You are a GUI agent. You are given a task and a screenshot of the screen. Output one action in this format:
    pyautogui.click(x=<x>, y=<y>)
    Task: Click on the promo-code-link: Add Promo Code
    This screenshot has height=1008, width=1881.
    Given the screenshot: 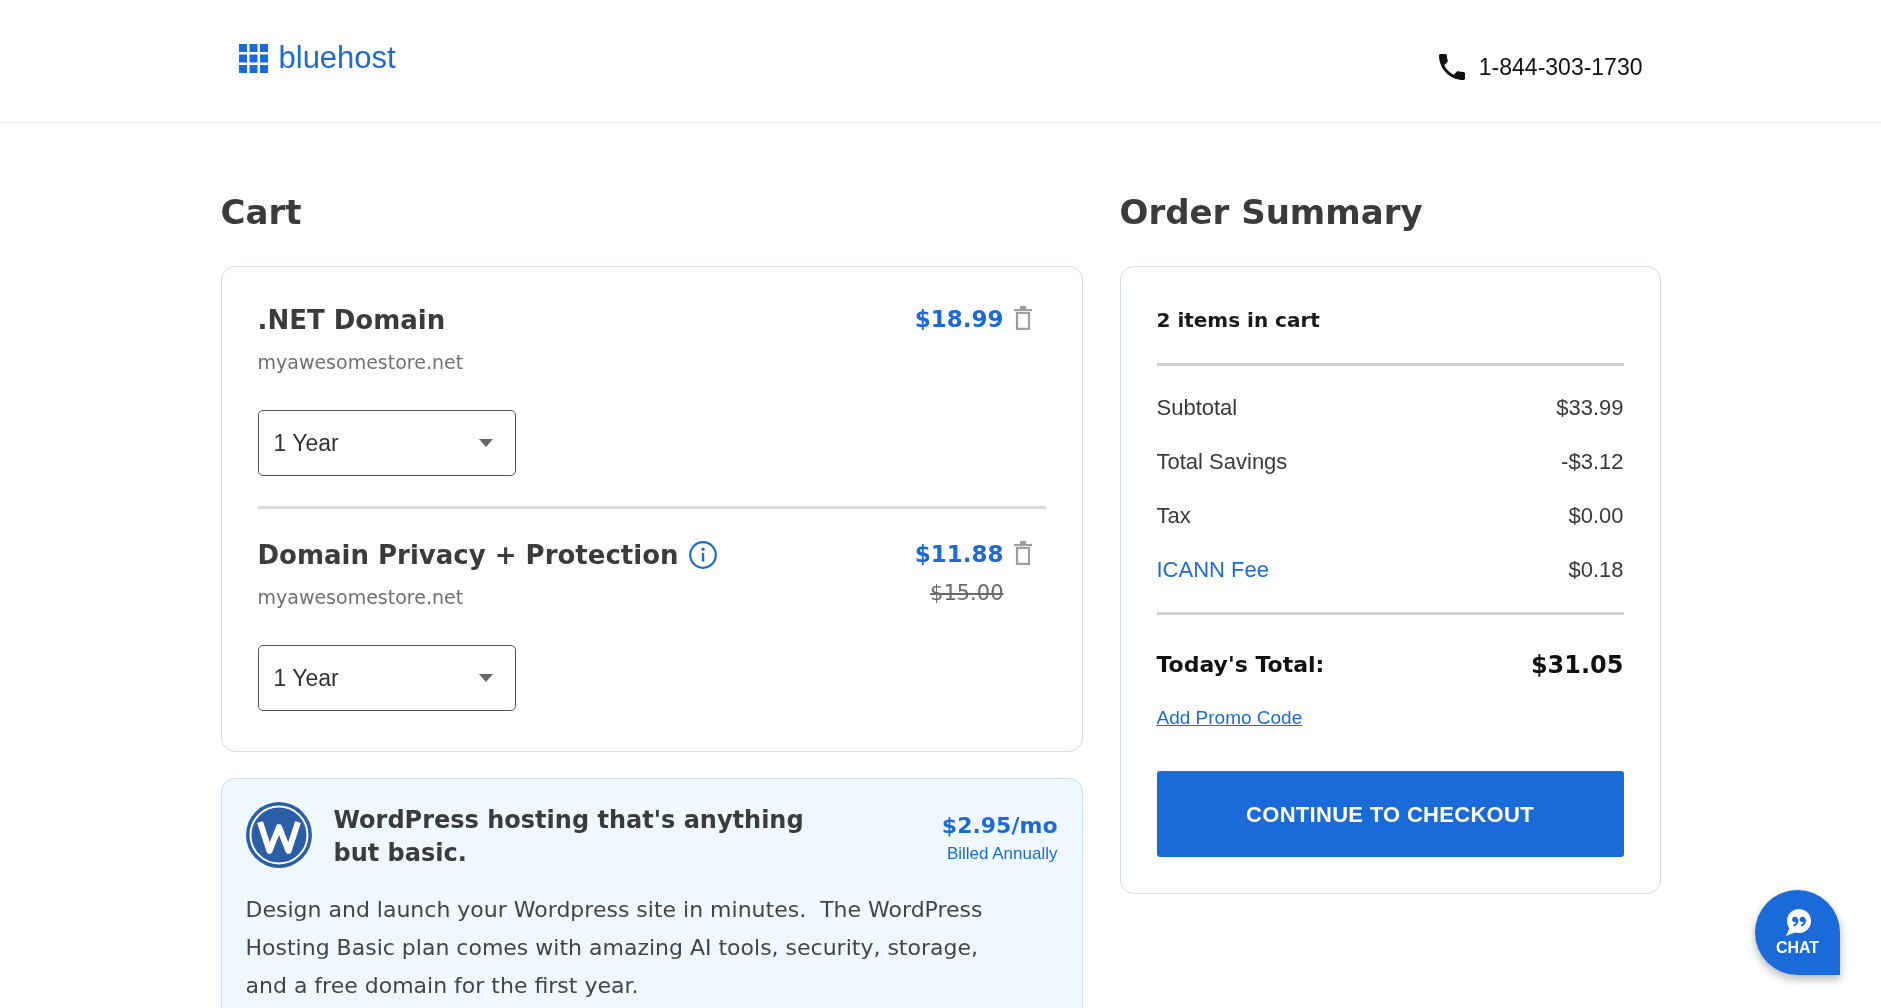 What is the action you would take?
    pyautogui.click(x=1229, y=718)
    